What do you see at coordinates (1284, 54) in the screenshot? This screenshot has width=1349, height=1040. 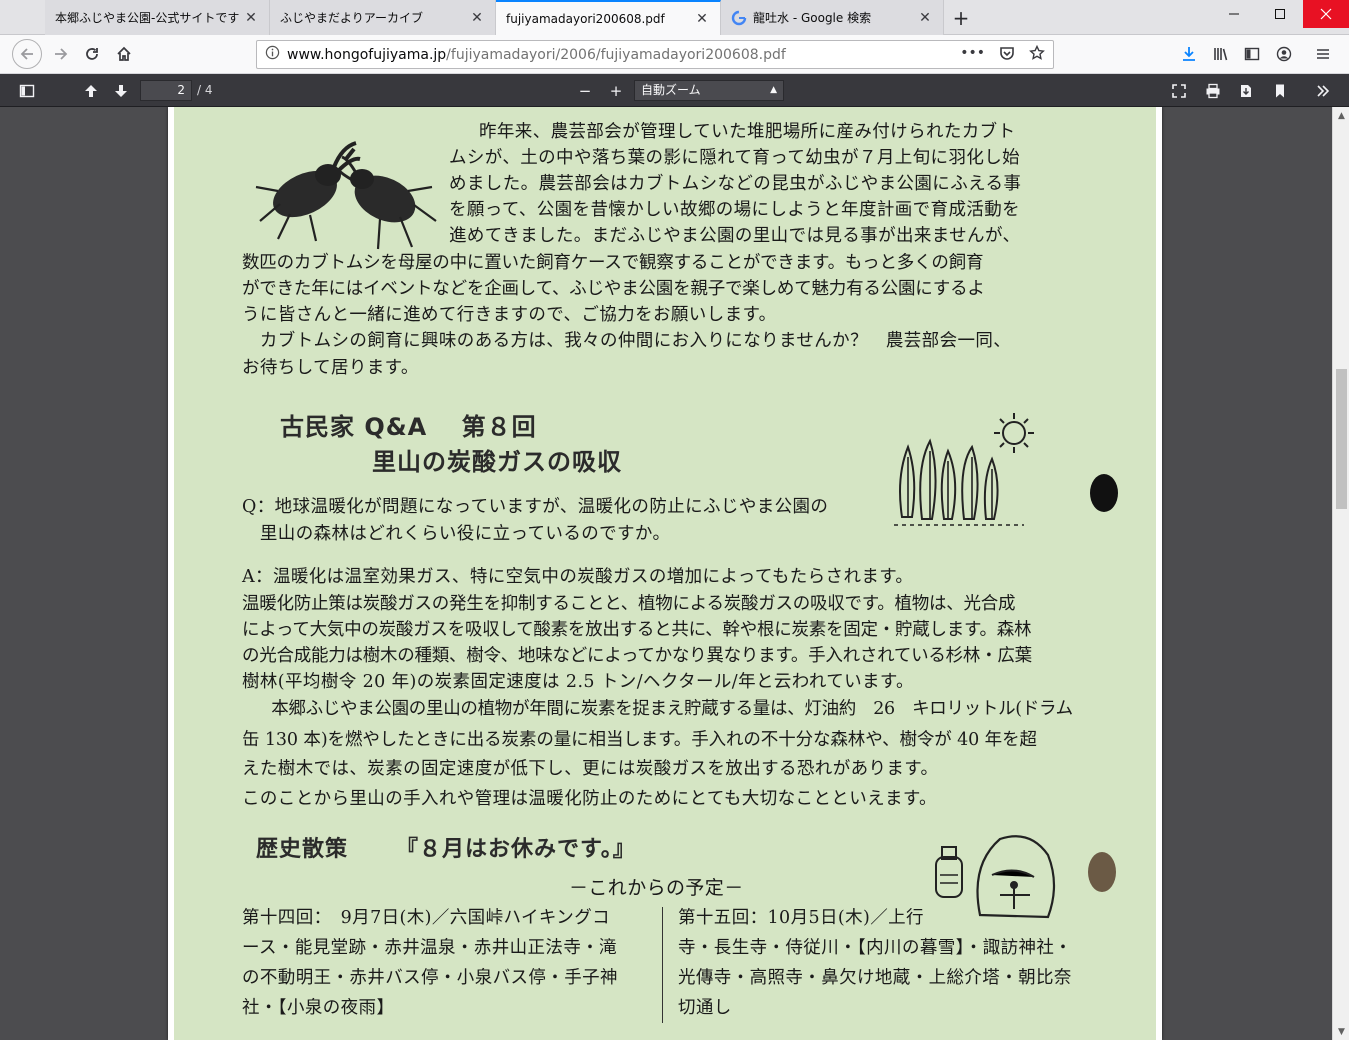 I see `account-icon` at bounding box center [1284, 54].